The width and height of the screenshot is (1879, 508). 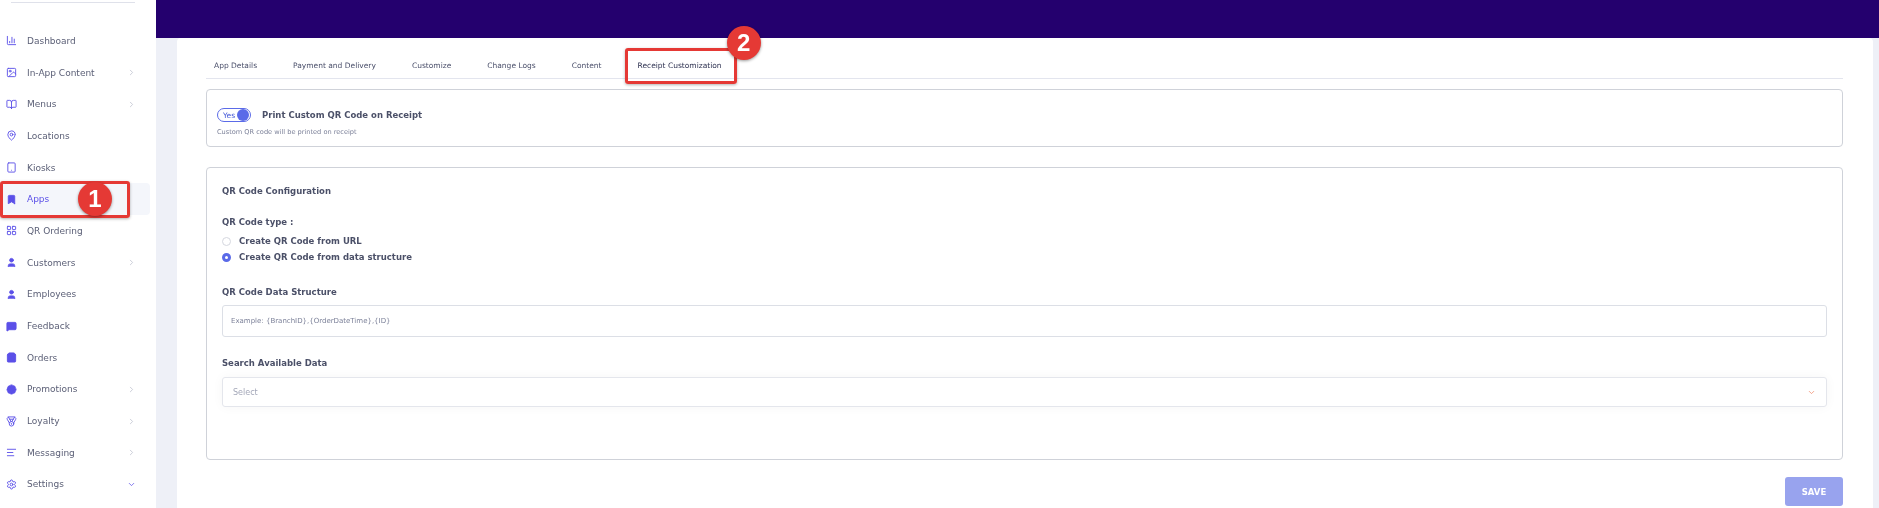 I want to click on sidebar-item: Feedback, so click(x=75, y=326).